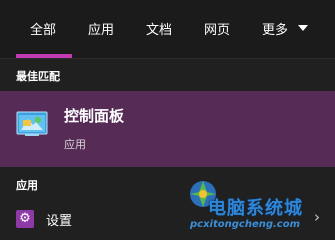  Describe the element at coordinates (101, 30) in the screenshot. I see `tab-apps: 应用` at that location.